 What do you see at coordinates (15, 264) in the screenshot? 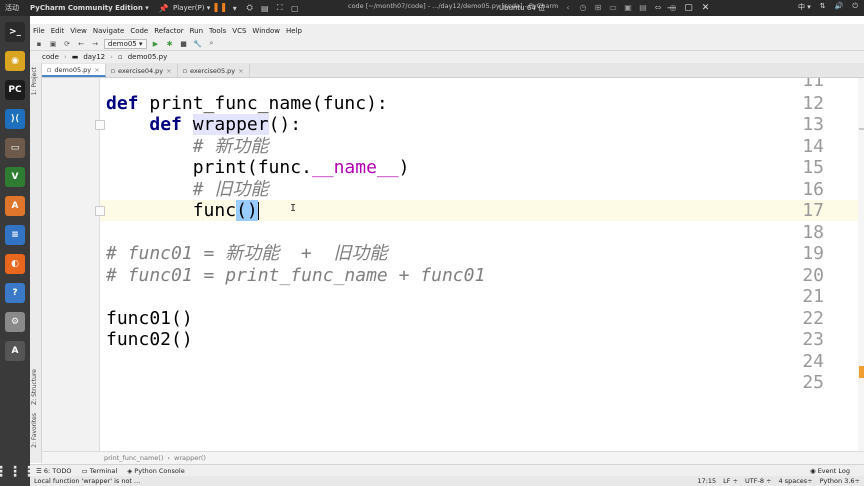
I see `firefox-icon: ◐` at bounding box center [15, 264].